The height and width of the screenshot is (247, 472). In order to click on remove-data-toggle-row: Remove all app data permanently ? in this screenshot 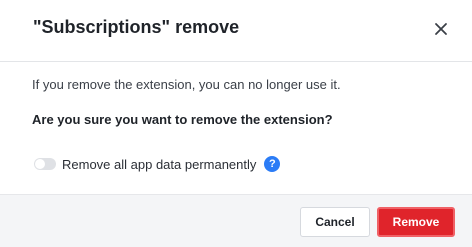, I will do `click(157, 164)`.